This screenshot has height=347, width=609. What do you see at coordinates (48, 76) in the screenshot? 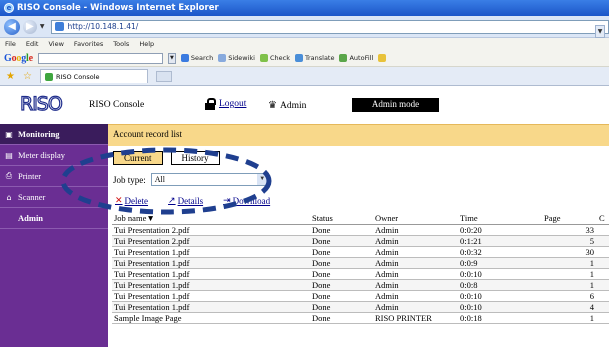
I see `riso-favicon-icon` at bounding box center [48, 76].